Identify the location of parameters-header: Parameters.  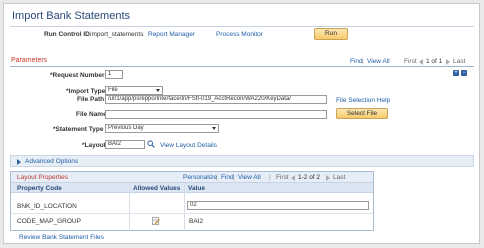
(29, 60).